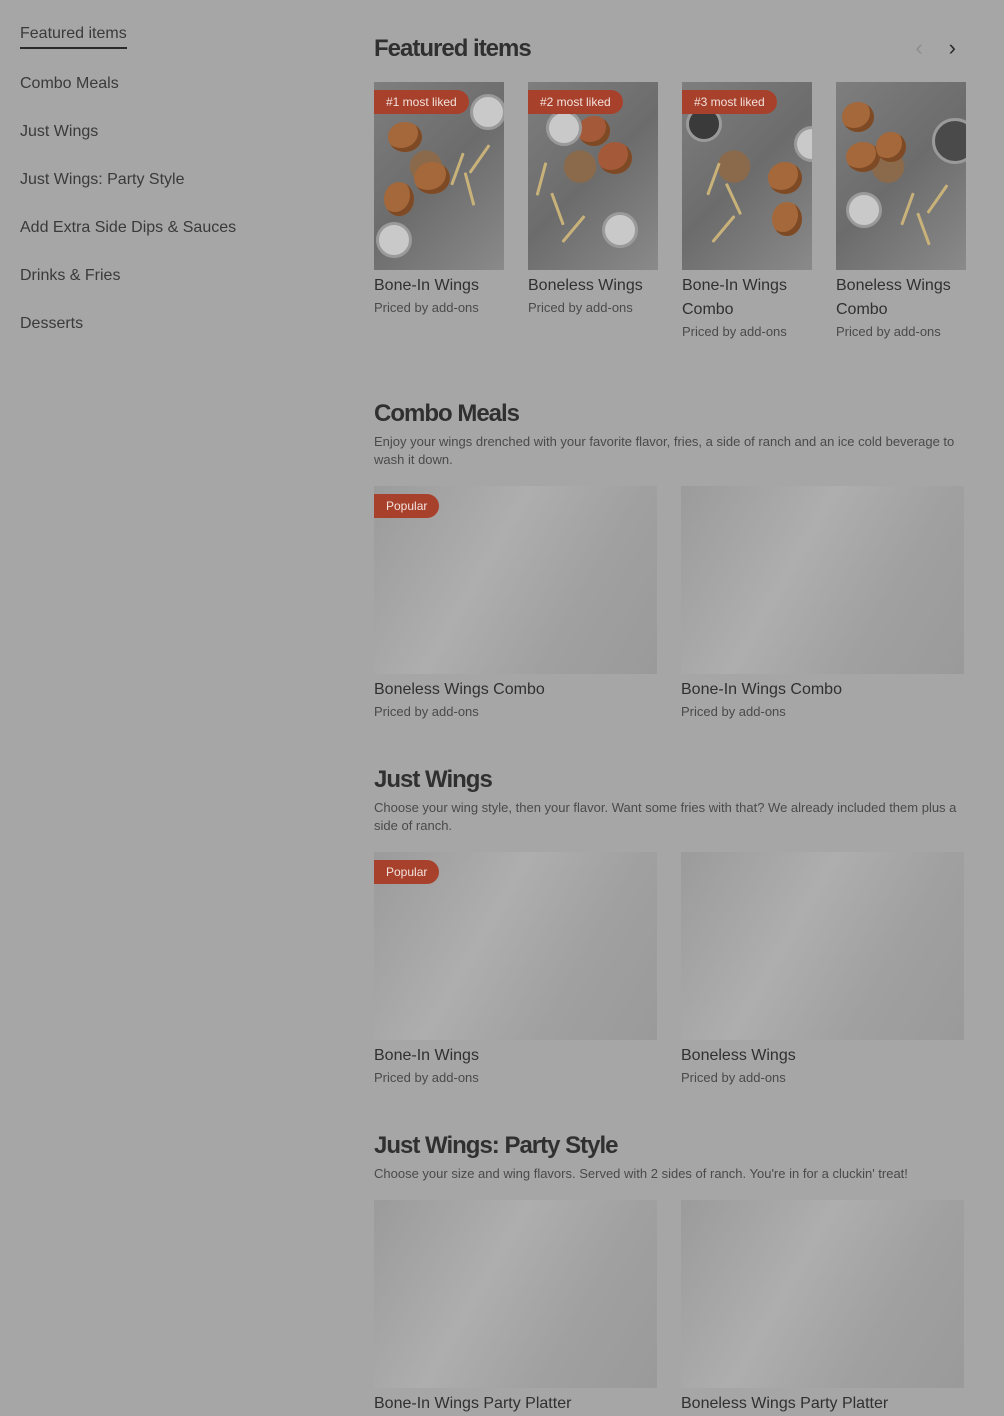 This screenshot has width=1004, height=1416. Describe the element at coordinates (669, 56) in the screenshot. I see `featured-header: Featured items ‹ ›` at that location.